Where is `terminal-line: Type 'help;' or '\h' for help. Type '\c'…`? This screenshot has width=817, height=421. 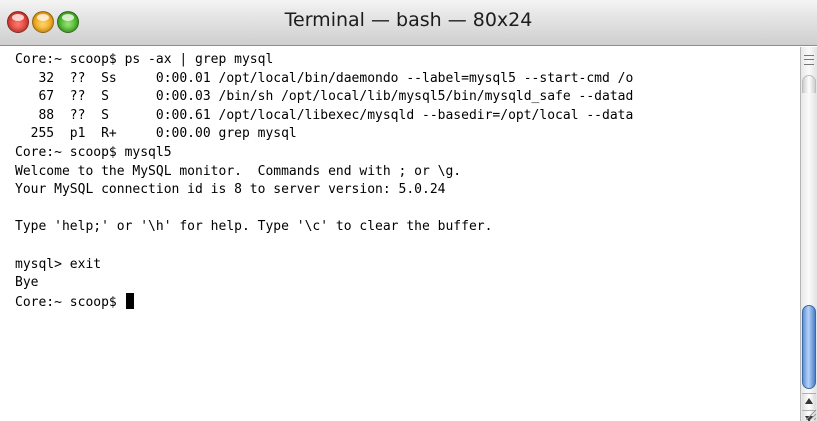
terminal-line: Type 'help;' or '\h' for help. Type '\c'… is located at coordinates (254, 227).